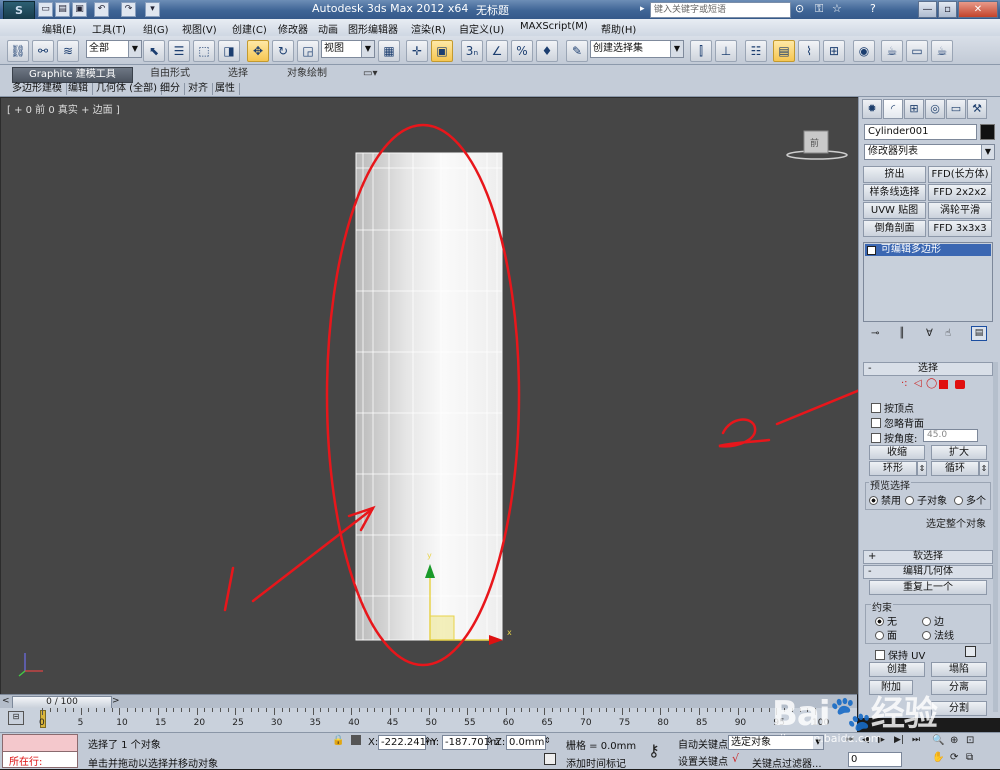  Describe the element at coordinates (885, 499) in the screenshot. I see `preview-disabled-radio: 禁用` at that location.